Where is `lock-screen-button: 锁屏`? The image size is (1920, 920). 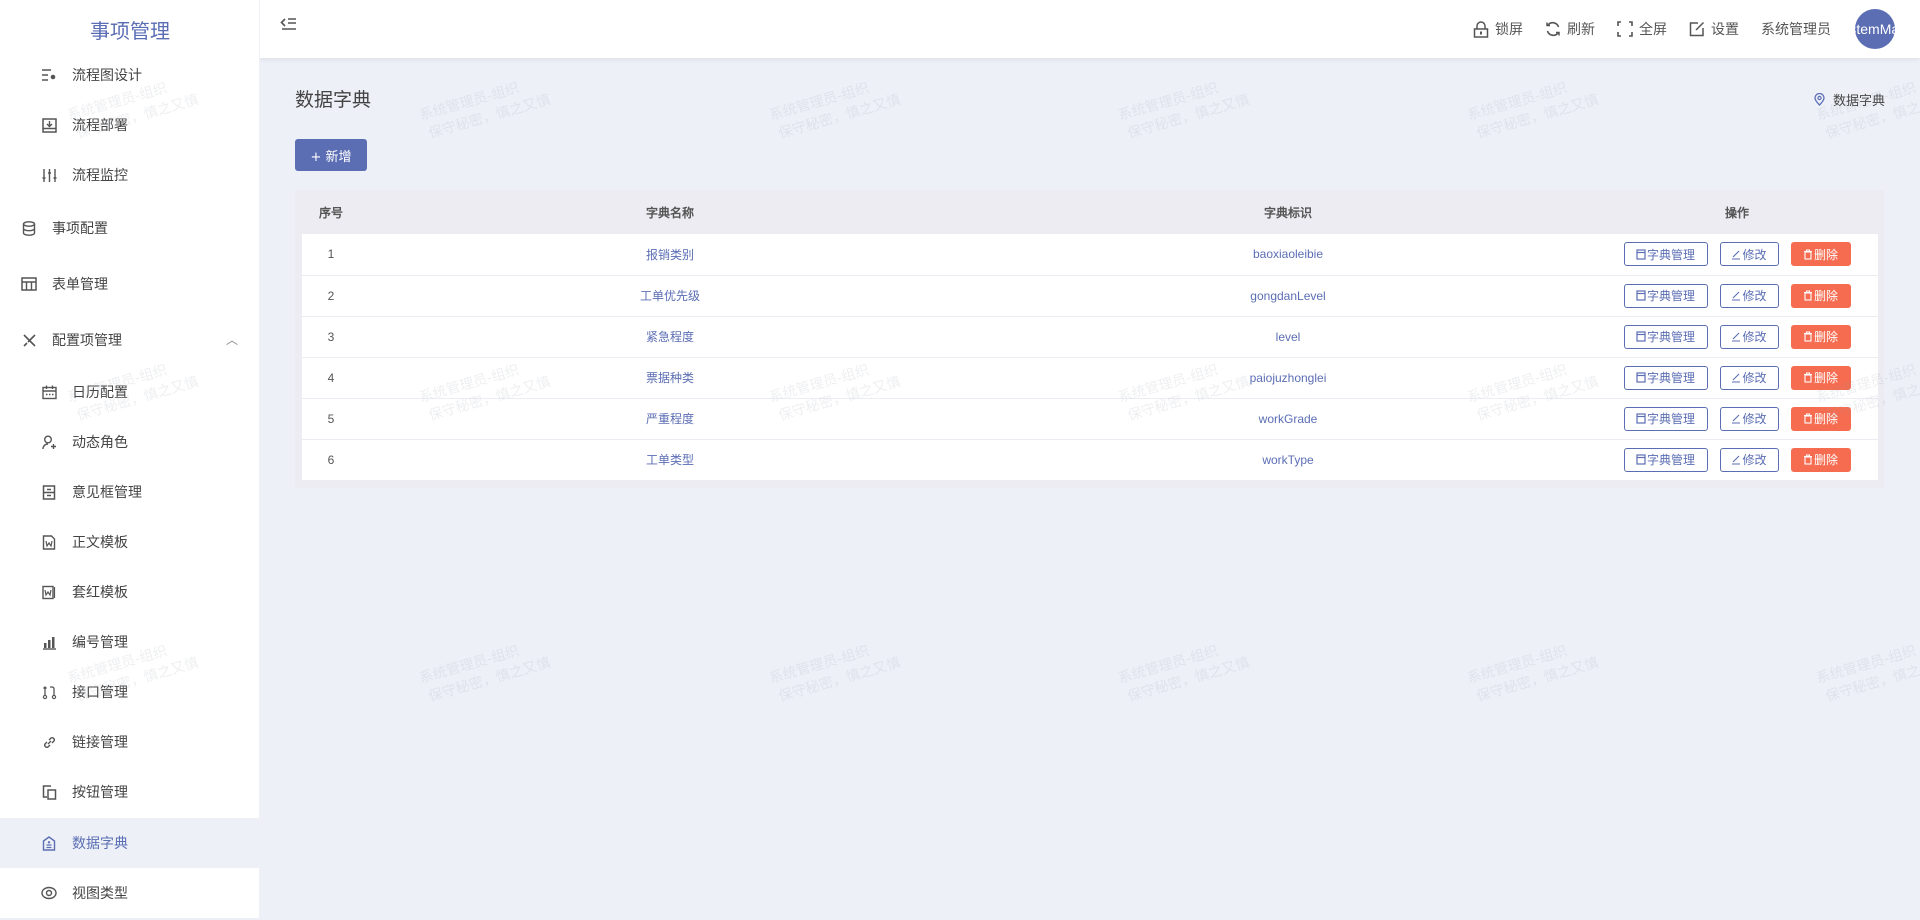
lock-screen-button: 锁屏 is located at coordinates (1498, 29).